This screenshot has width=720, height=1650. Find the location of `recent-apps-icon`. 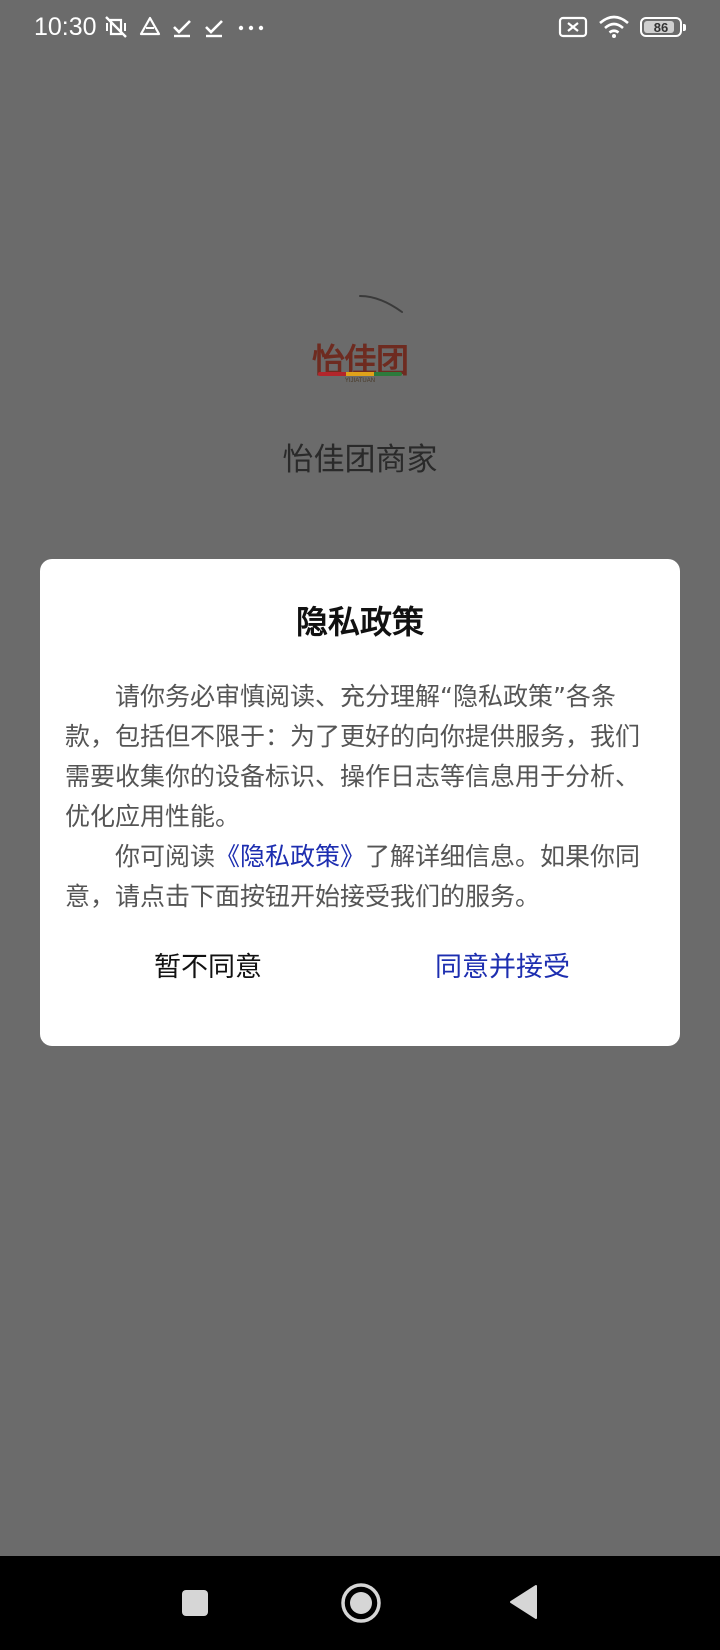

recent-apps-icon is located at coordinates (195, 1603).